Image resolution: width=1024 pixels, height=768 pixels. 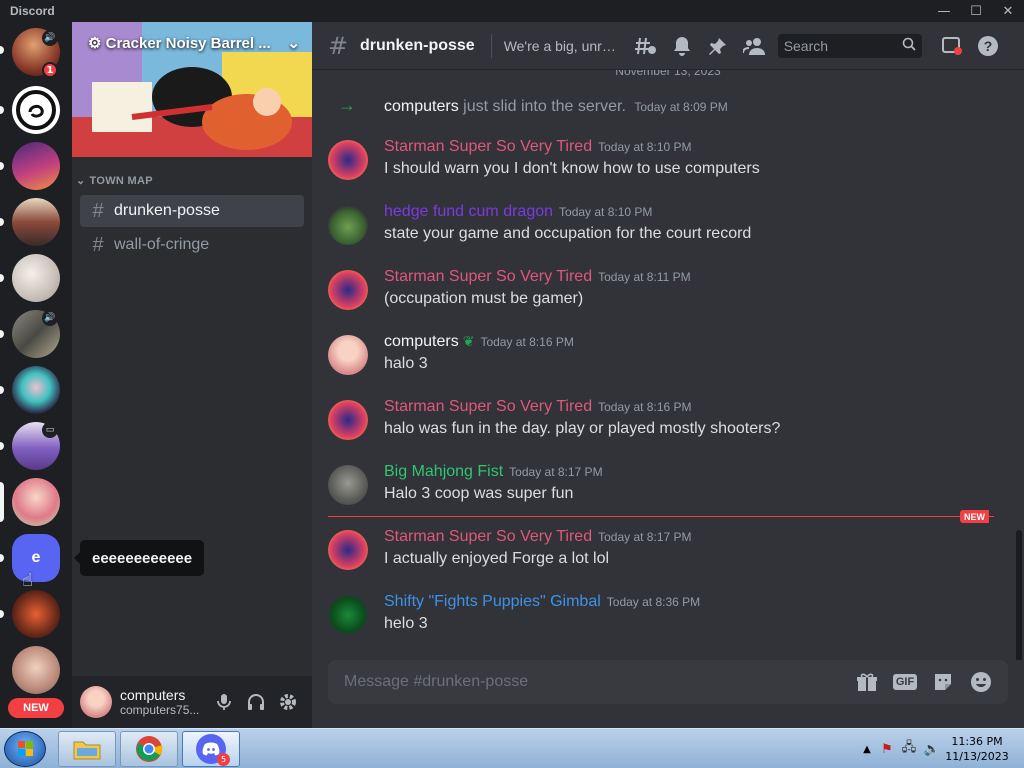 I want to click on start-button, so click(x=25, y=749).